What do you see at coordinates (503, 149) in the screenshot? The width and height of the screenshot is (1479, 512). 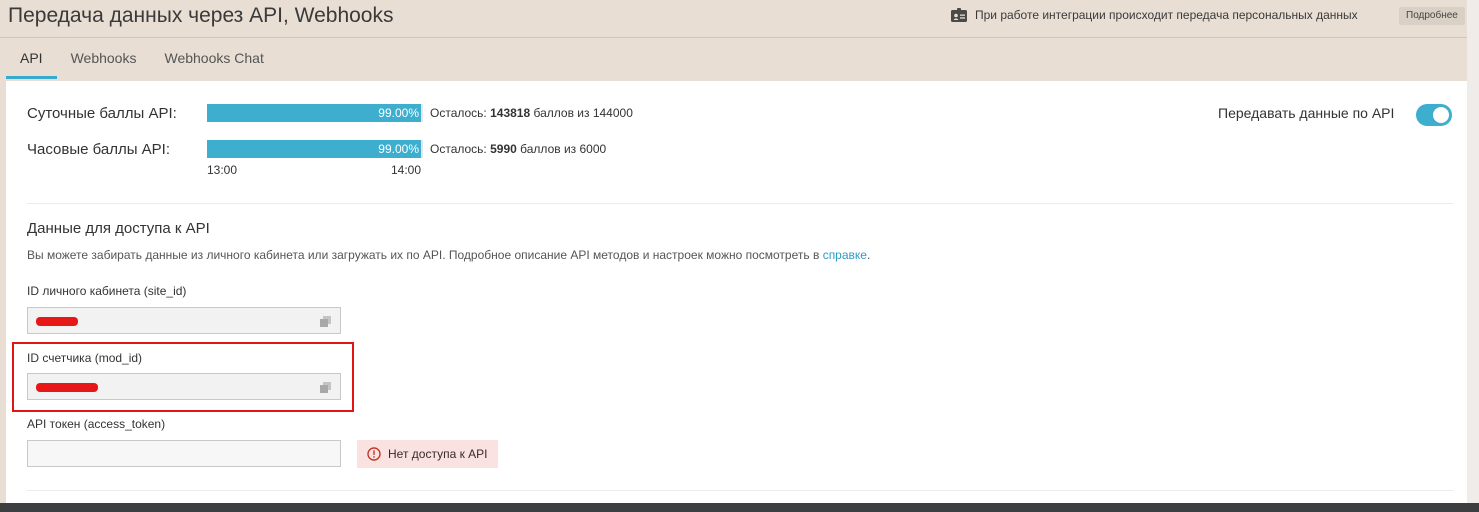 I see `hourly-remaining-value: 5990` at bounding box center [503, 149].